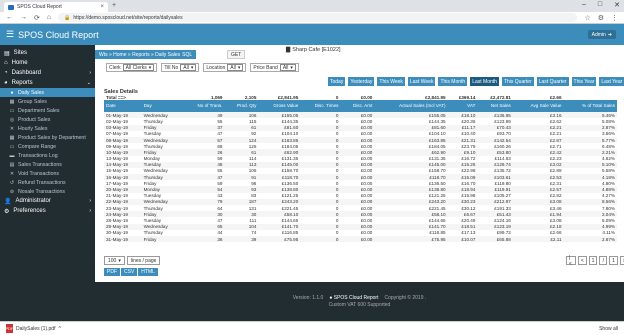 This screenshot has height=335, width=624. I want to click on sidebar-item-department-sales: ▭ Department Sales, so click(47, 110).